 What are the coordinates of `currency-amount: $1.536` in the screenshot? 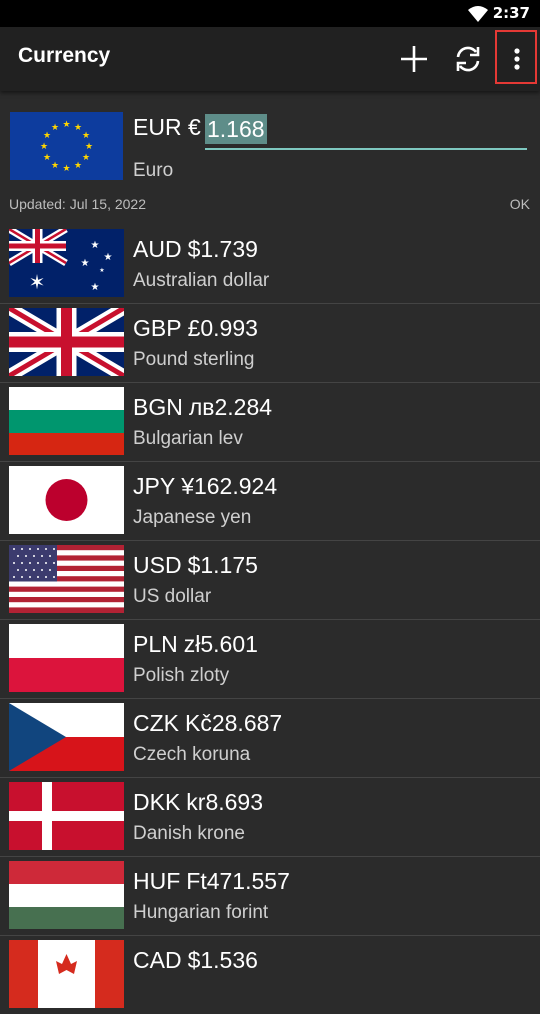 It's located at (222, 960).